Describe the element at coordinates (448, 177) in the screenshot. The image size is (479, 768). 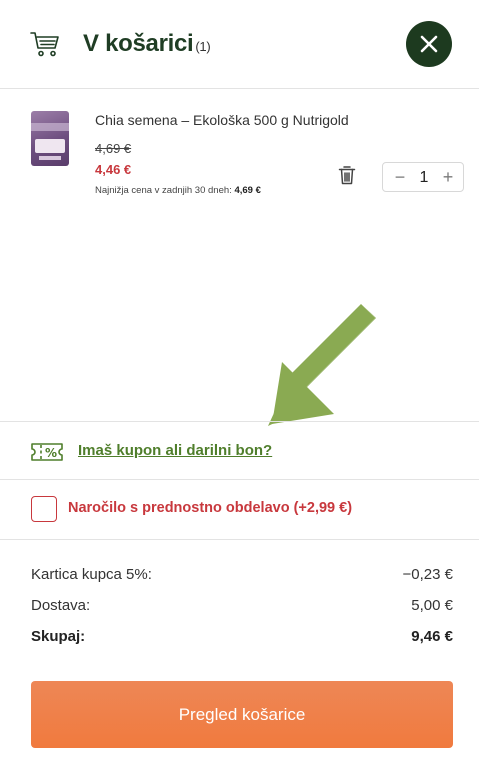
I see `quantity-increase-button: +` at that location.